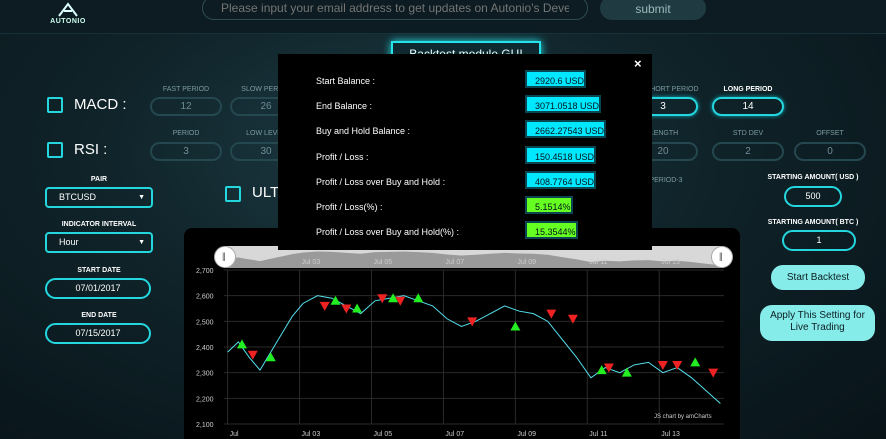  Describe the element at coordinates (78, 197) in the screenshot. I see `pair-value: BTCUSD` at that location.